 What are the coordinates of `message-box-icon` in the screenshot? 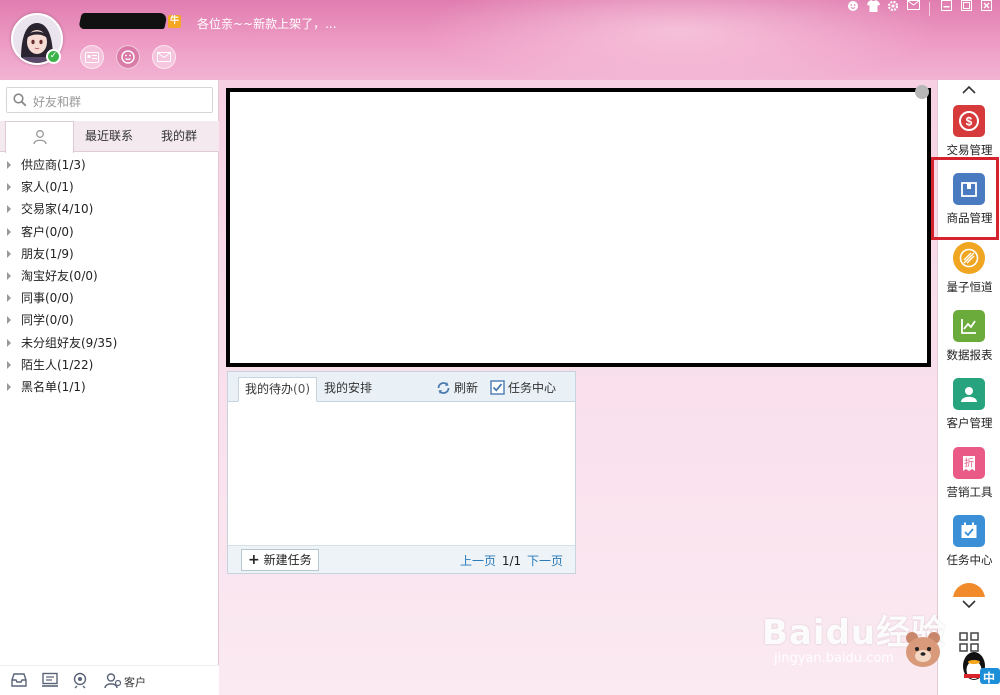 It's located at (50, 681).